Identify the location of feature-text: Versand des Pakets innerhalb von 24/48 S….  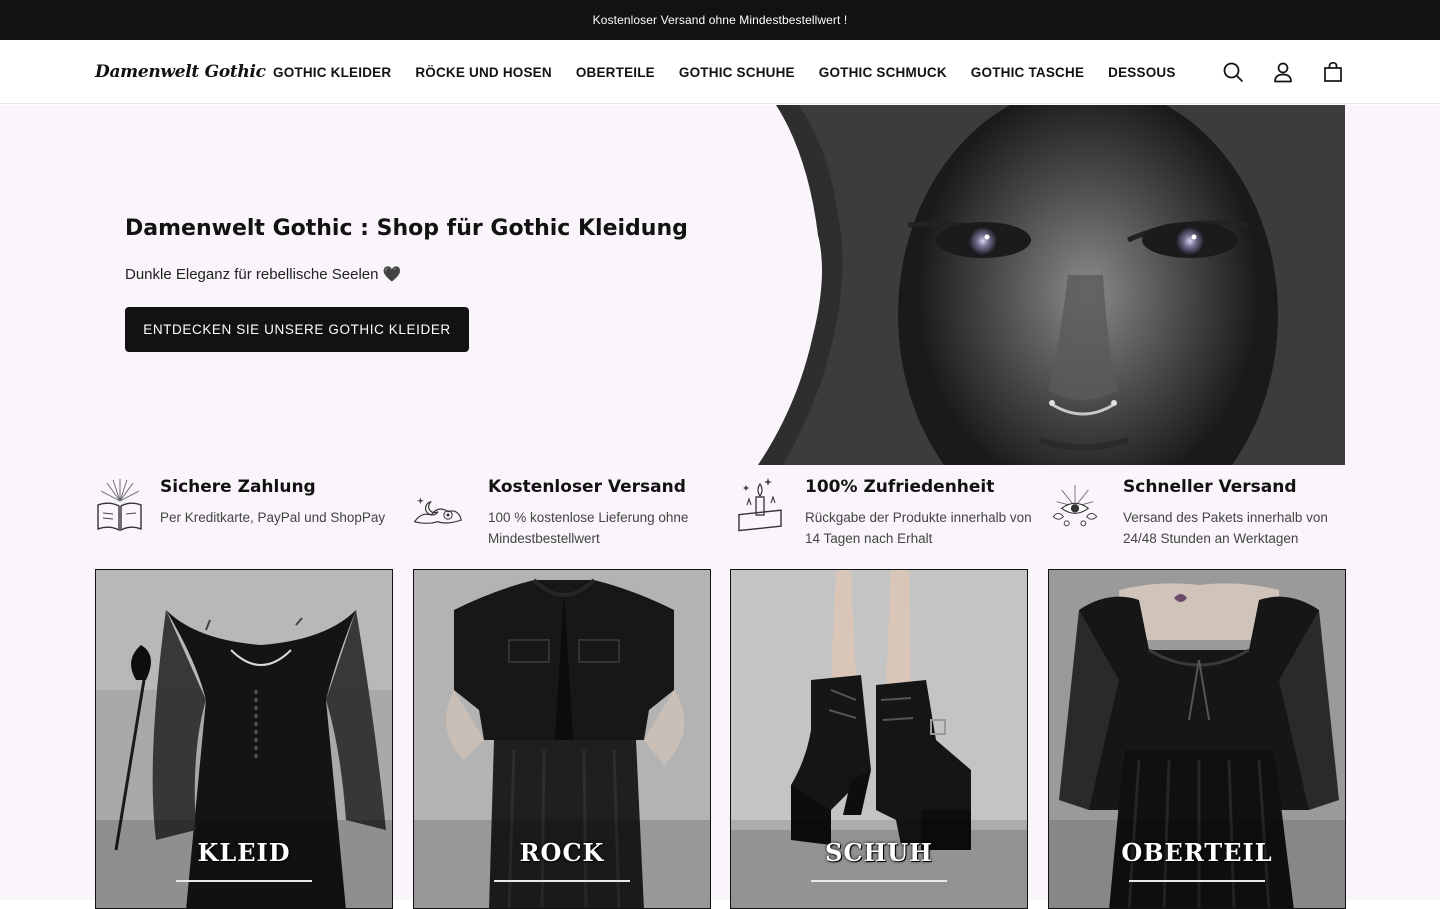
(1225, 528).